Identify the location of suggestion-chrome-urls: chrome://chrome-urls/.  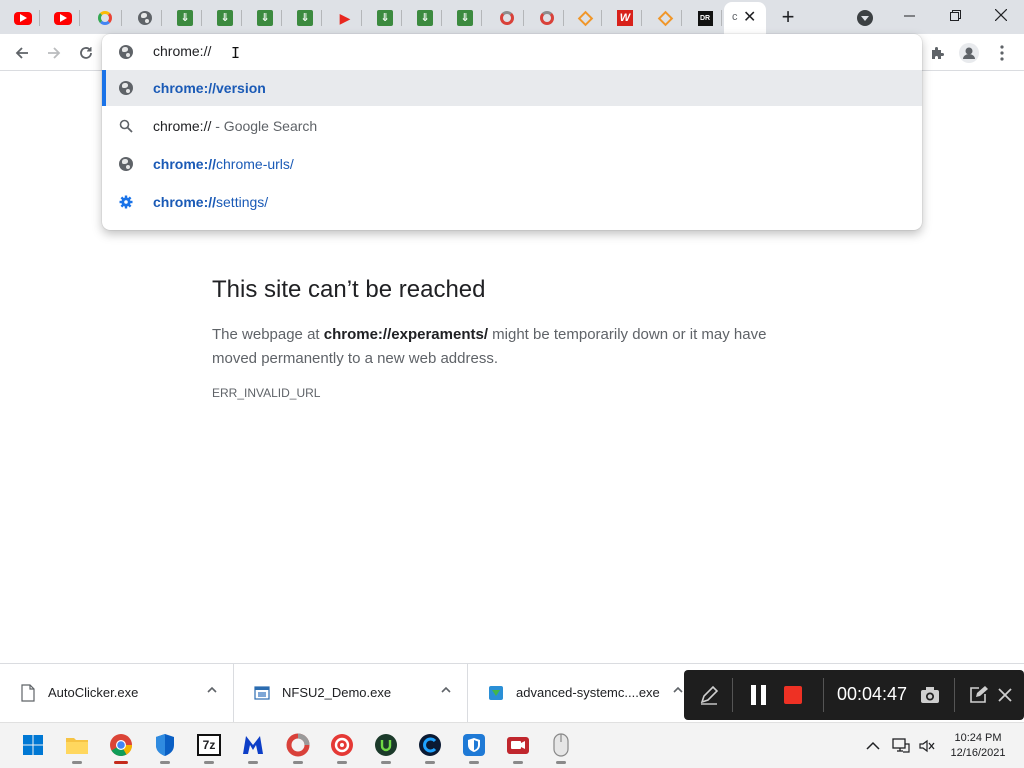
(512, 164).